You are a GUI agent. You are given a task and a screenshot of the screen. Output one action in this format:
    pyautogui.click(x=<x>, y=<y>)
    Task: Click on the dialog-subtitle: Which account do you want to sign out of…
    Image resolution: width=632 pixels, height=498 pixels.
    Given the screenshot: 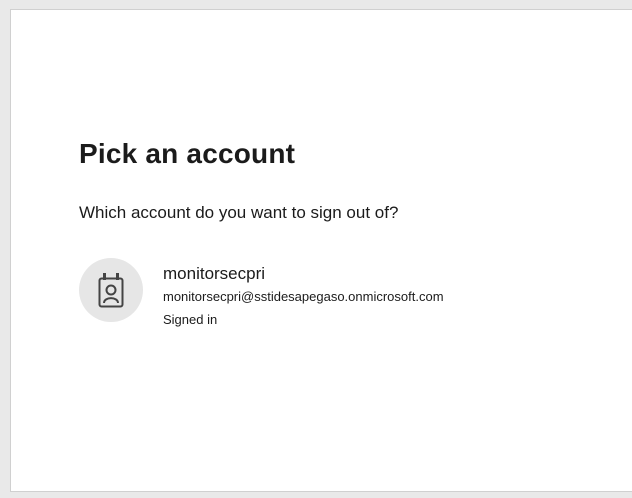 What is the action you would take?
    pyautogui.click(x=239, y=212)
    